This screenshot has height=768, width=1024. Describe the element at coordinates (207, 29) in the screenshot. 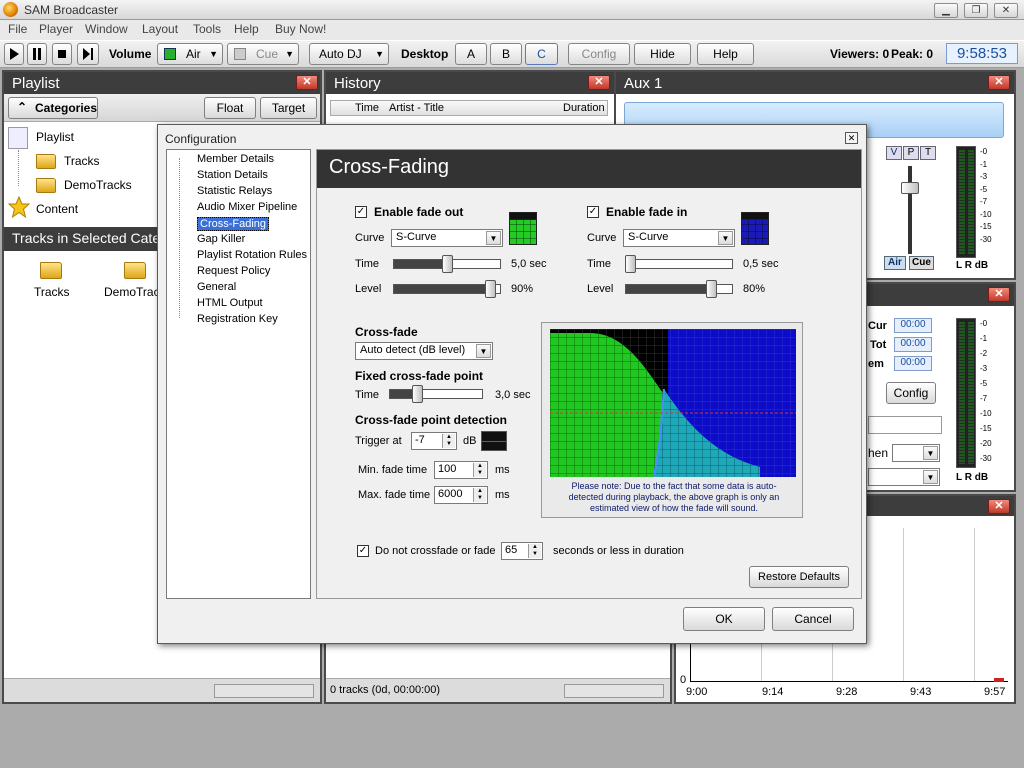

I see `menu-tools: Tools` at that location.